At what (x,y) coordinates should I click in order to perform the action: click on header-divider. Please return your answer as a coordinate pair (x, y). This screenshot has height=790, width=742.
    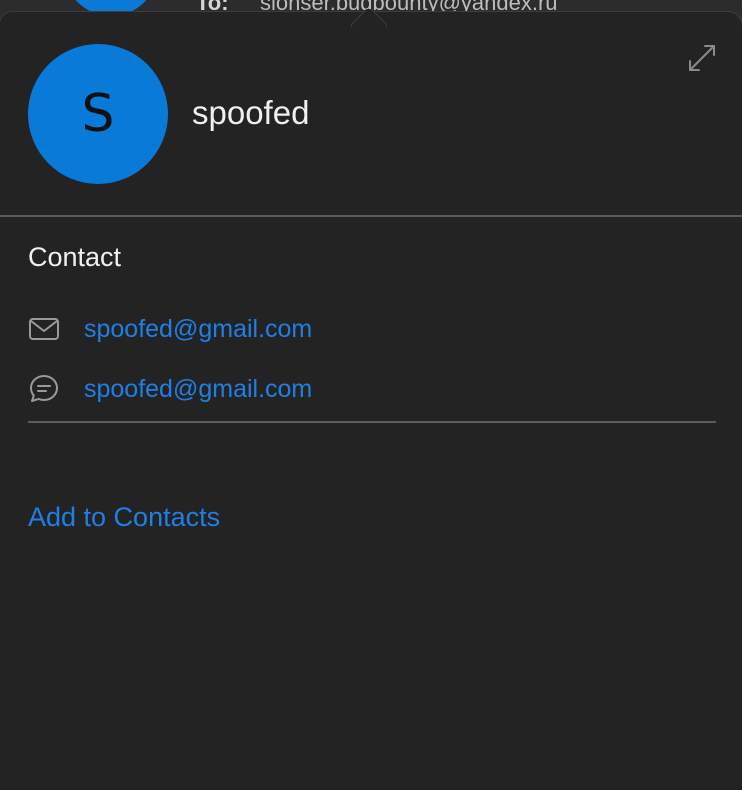
    Looking at the image, I should click on (371, 216).